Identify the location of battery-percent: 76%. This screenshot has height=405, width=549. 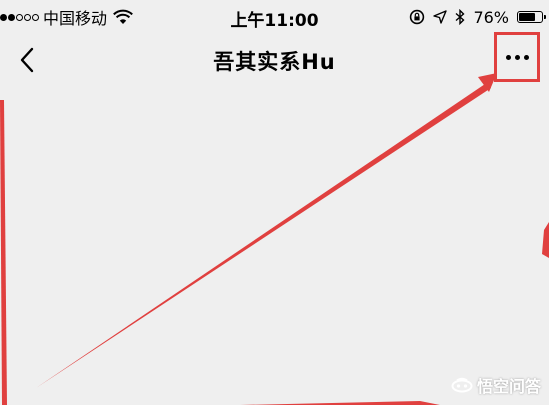
(491, 17).